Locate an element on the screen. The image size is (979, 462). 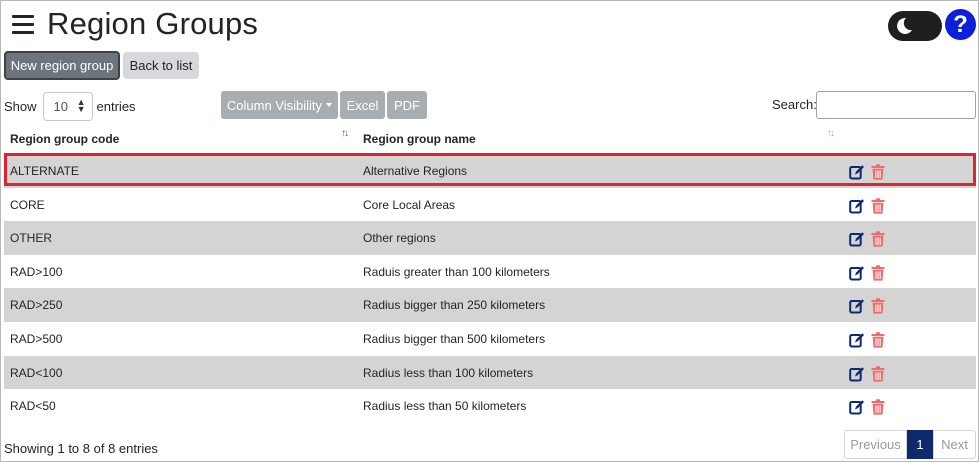
cell-region-group-name: Radius less than 50 kilometers is located at coordinates (445, 406).